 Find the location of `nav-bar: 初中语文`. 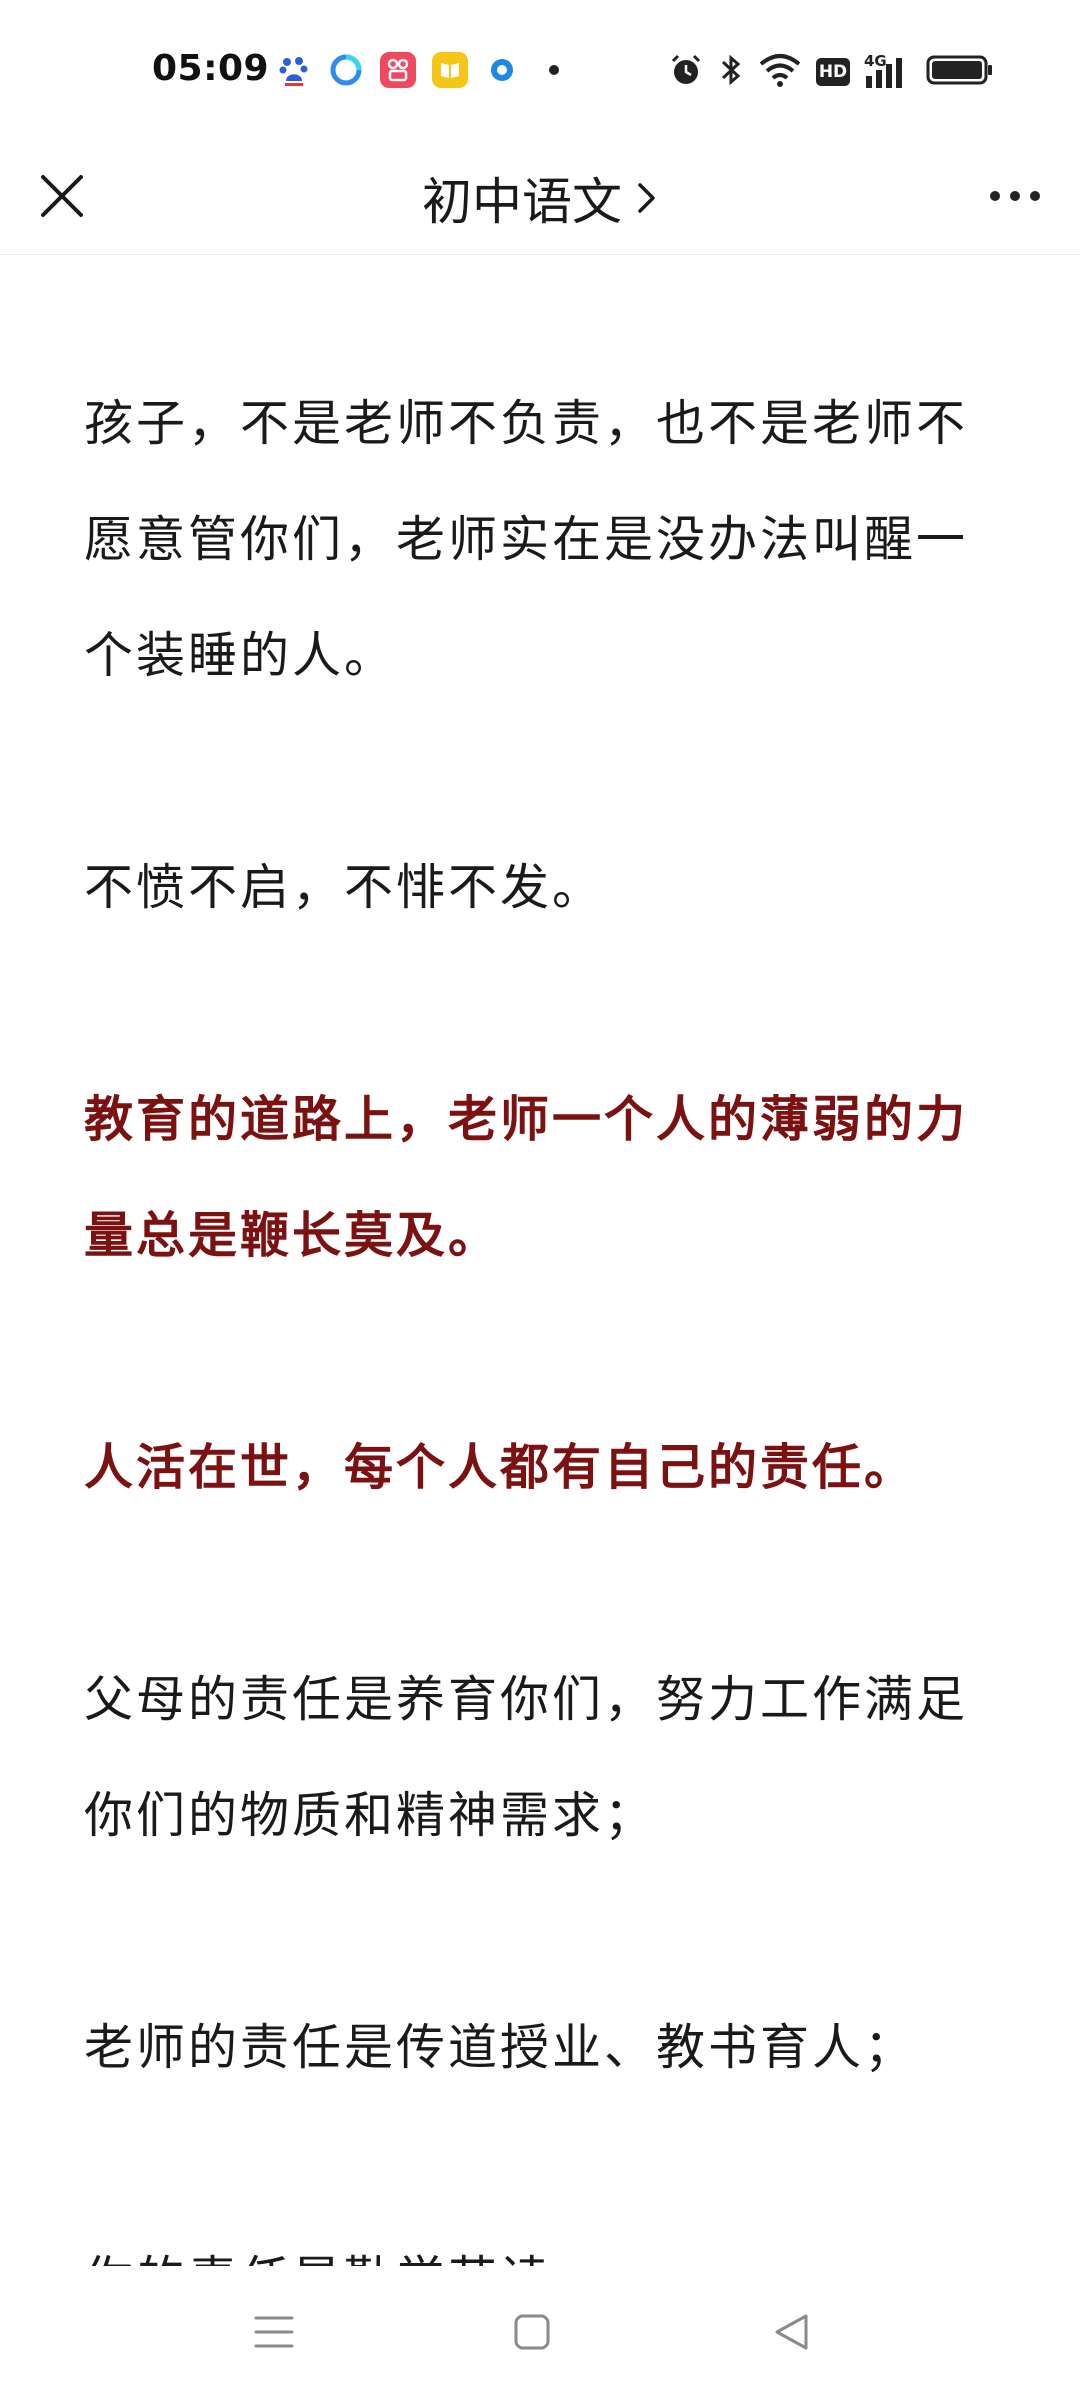

nav-bar: 初中语文 is located at coordinates (540, 197).